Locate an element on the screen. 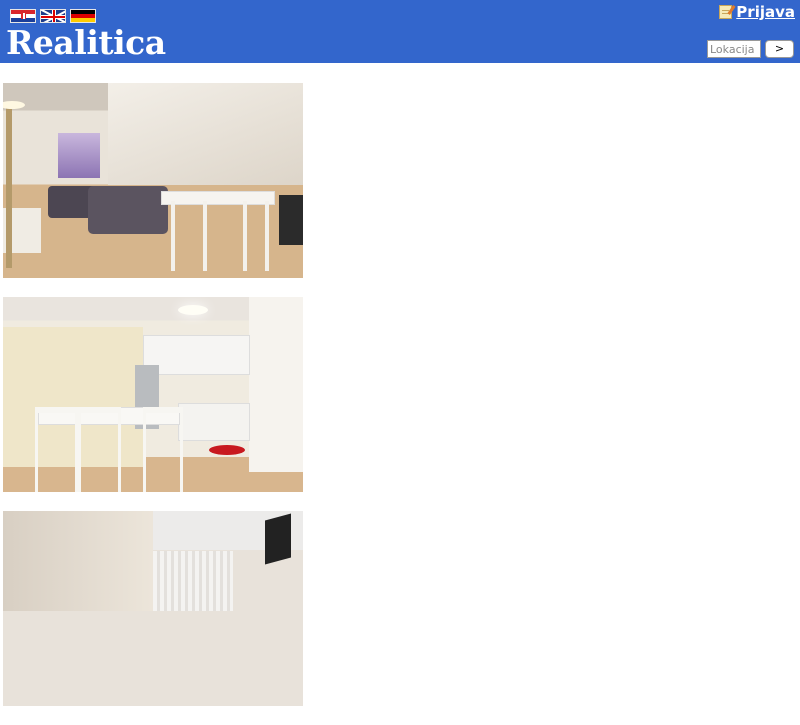  login-area: Prijava is located at coordinates (757, 12).